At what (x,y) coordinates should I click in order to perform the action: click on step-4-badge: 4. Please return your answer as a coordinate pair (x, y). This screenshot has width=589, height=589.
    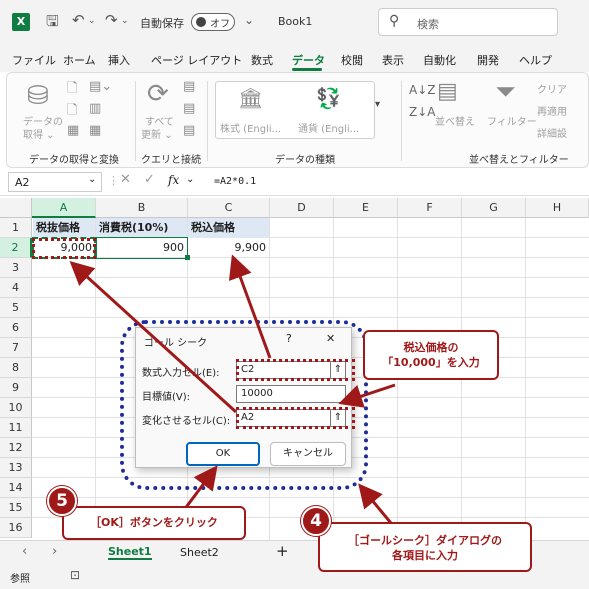
    Looking at the image, I should click on (316, 521).